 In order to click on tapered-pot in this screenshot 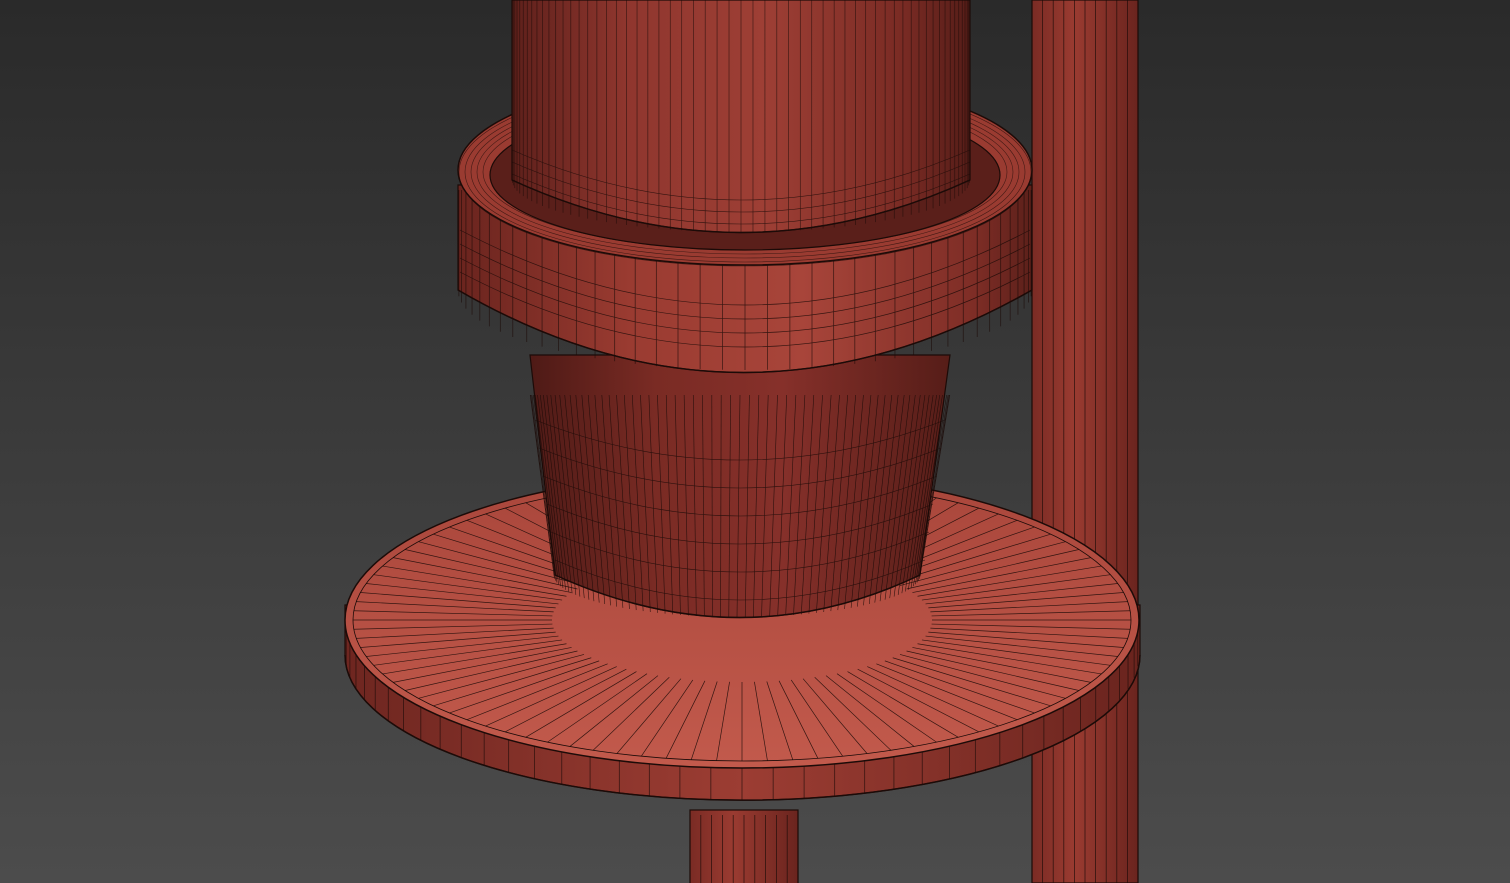, I will do `click(740, 486)`.